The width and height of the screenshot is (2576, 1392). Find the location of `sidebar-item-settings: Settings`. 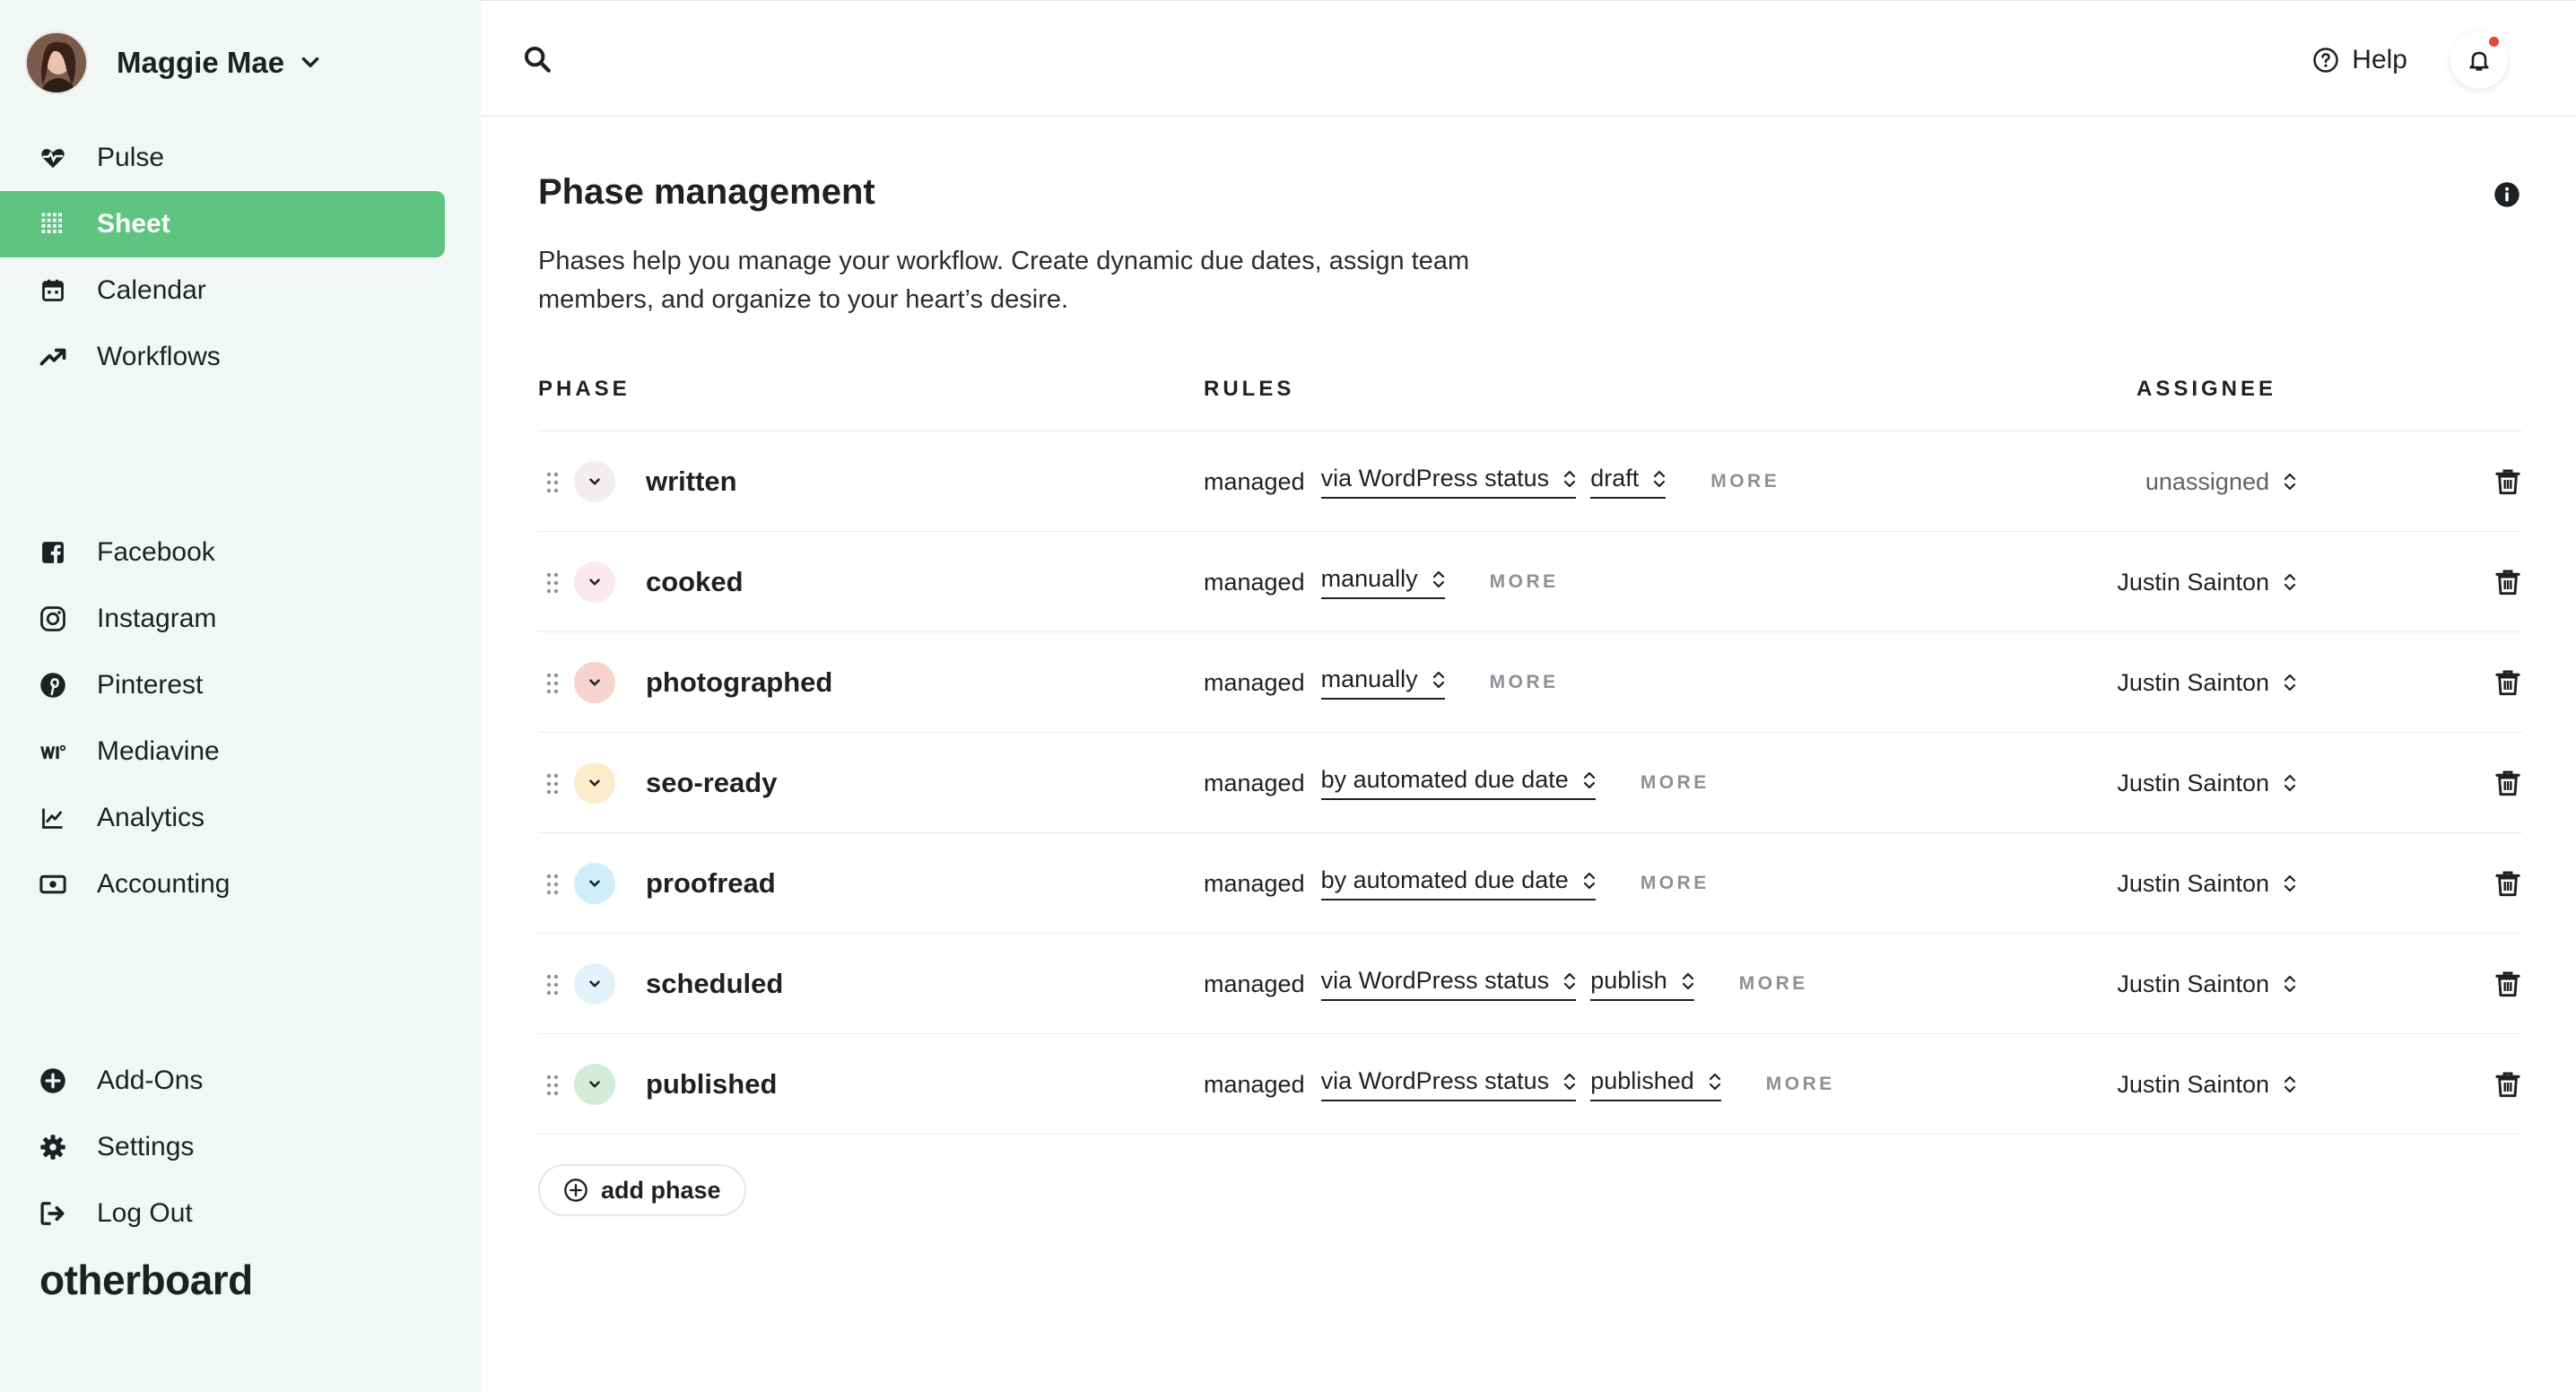

sidebar-item-settings: Settings is located at coordinates (222, 1147).